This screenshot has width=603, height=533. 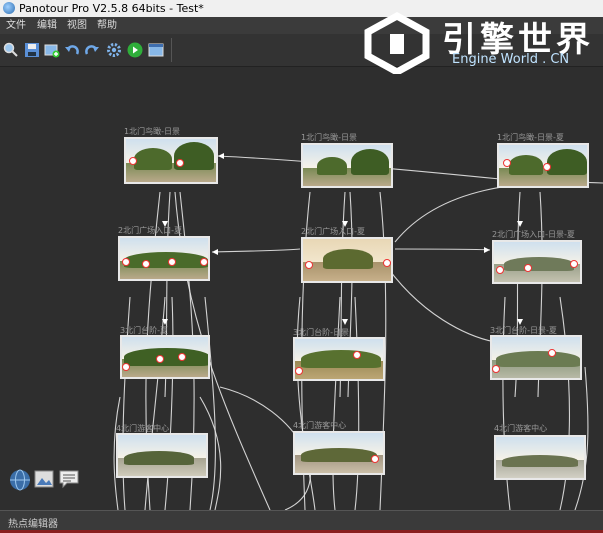 I want to click on comment-icon, so click(x=69, y=479).